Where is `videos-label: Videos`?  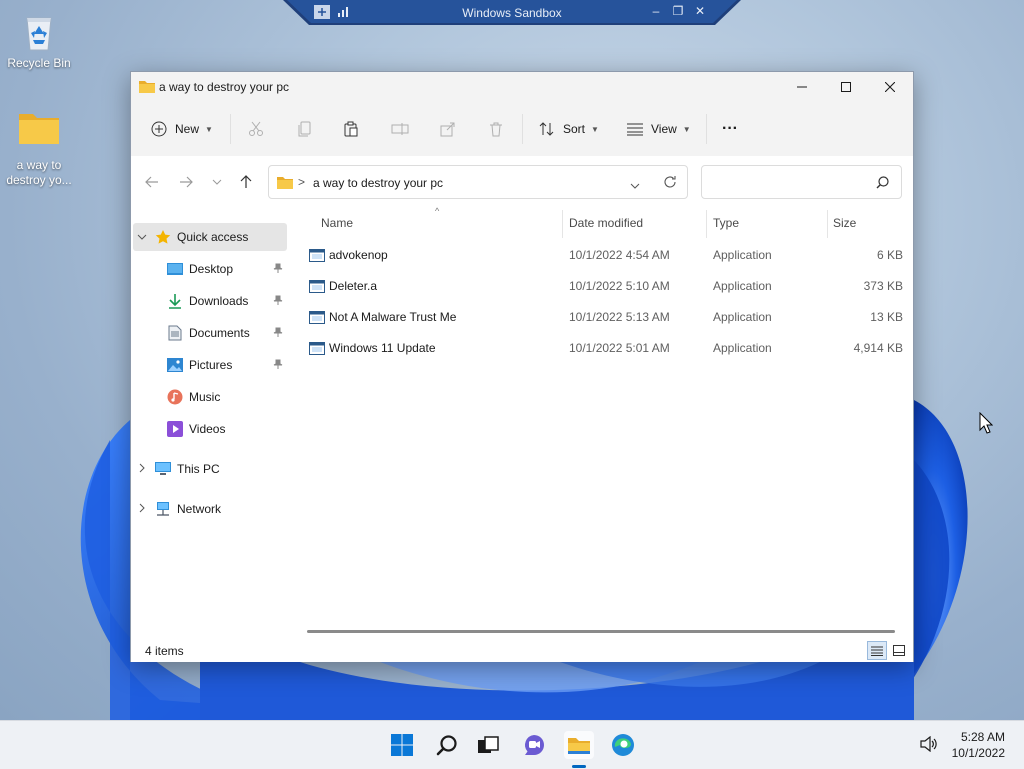
videos-label: Videos is located at coordinates (207, 429).